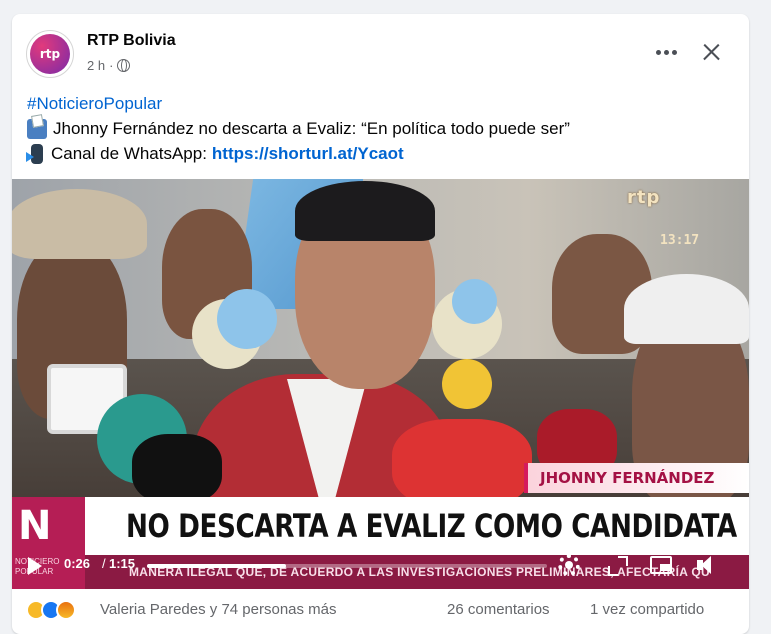 The image size is (771, 634). What do you see at coordinates (34, 153) in the screenshot?
I see `mobile-arrow-icon` at bounding box center [34, 153].